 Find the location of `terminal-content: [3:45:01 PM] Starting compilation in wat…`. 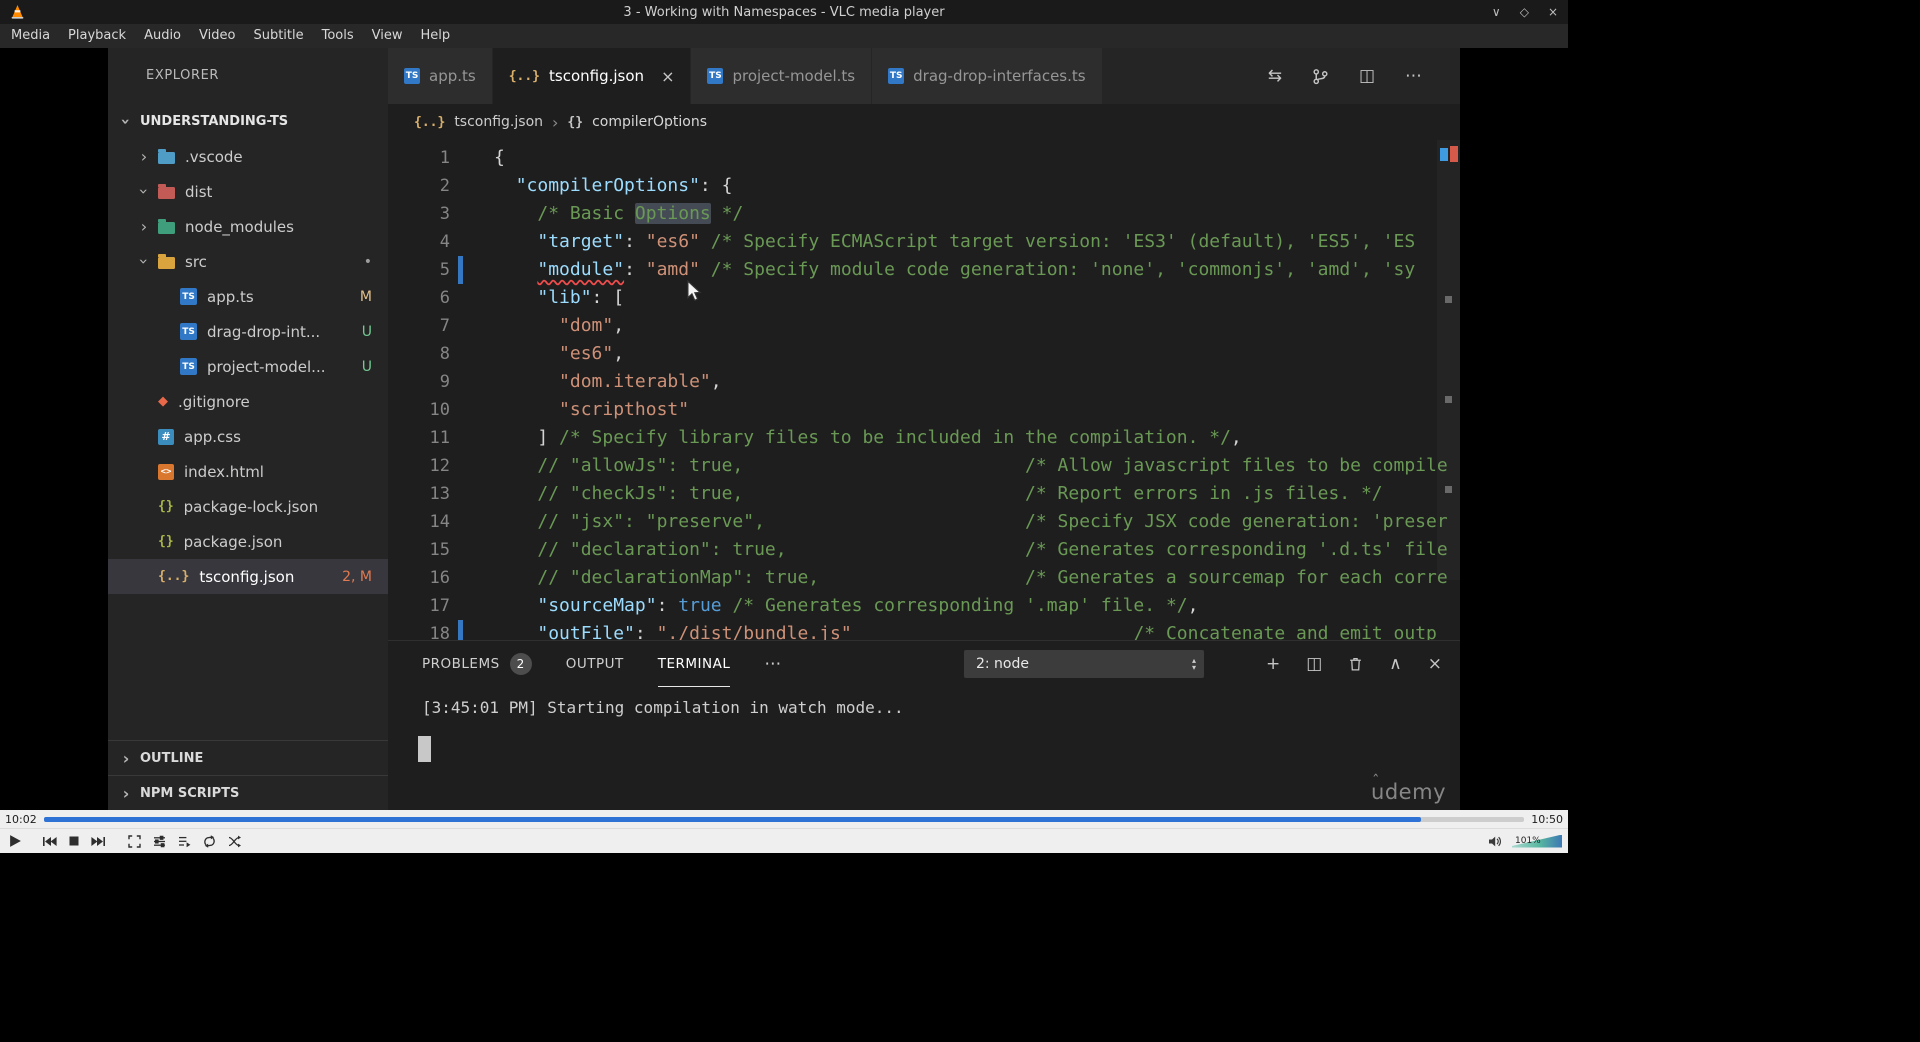

terminal-content: [3:45:01 PM] Starting compilation in wat… is located at coordinates (924, 724).